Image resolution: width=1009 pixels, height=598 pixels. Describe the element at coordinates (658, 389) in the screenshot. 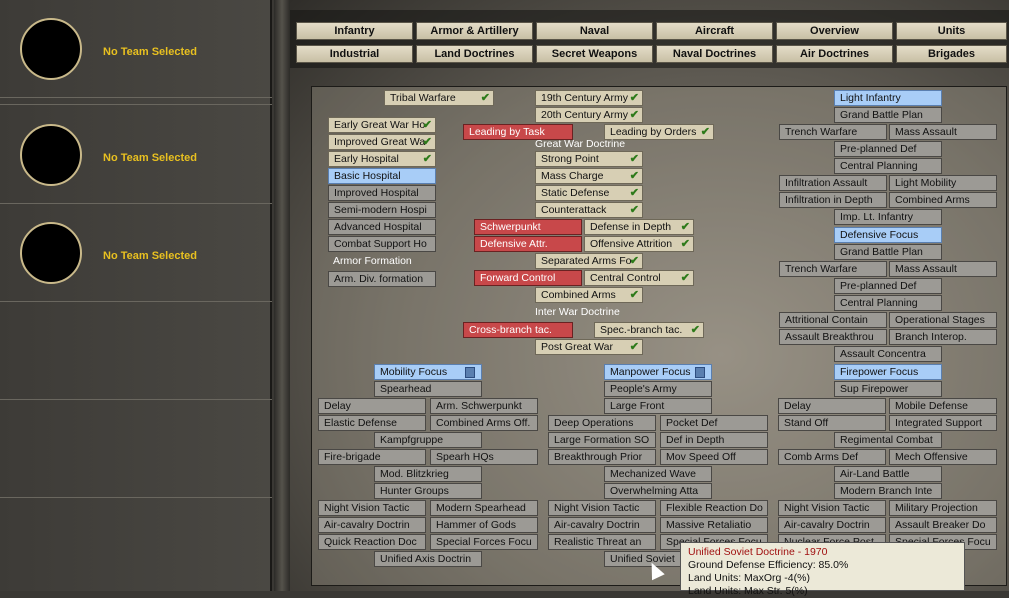

I see `tech-node-peoples-army: People's Army` at that location.